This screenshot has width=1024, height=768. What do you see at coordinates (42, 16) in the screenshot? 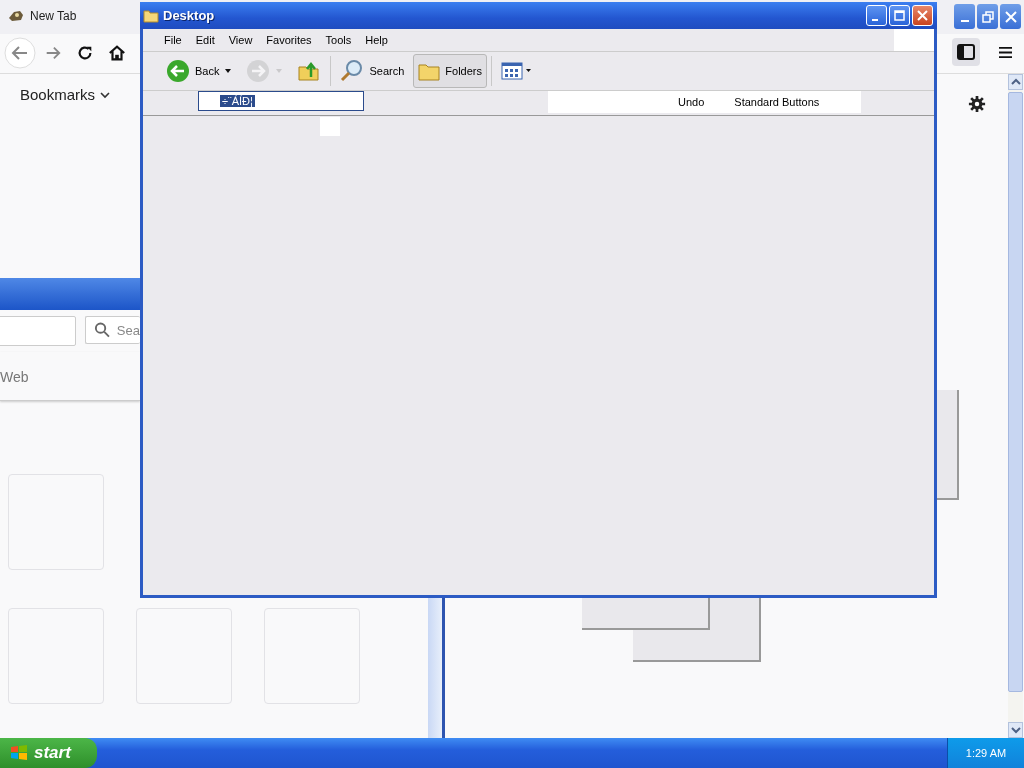
I see `browser-tab: New Tab` at bounding box center [42, 16].